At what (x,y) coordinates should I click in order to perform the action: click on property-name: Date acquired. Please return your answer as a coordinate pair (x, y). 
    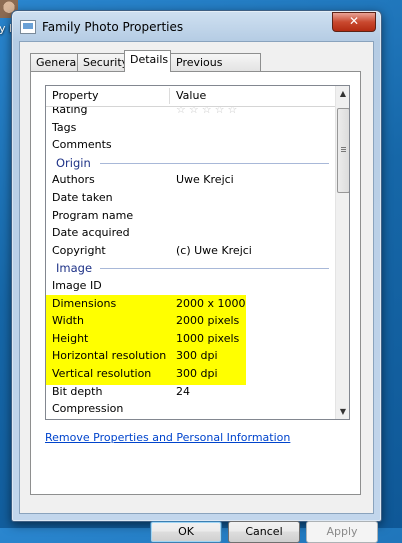
    Looking at the image, I should click on (91, 233).